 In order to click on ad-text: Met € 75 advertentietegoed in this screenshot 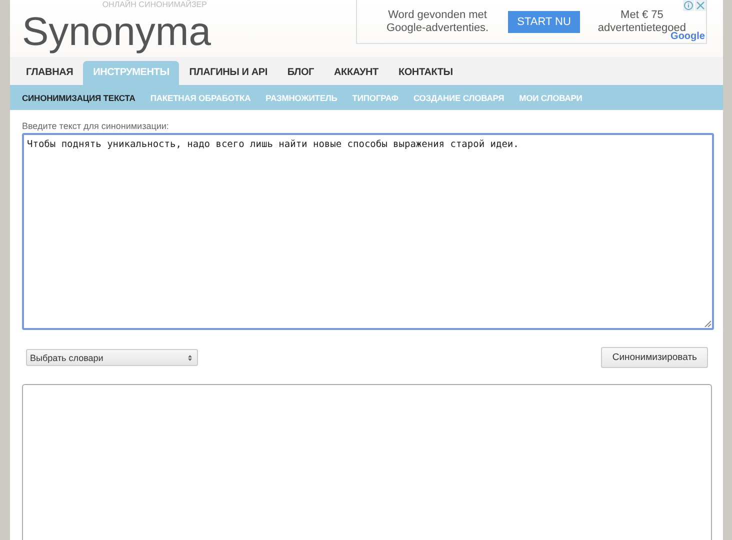, I will do `click(642, 21)`.